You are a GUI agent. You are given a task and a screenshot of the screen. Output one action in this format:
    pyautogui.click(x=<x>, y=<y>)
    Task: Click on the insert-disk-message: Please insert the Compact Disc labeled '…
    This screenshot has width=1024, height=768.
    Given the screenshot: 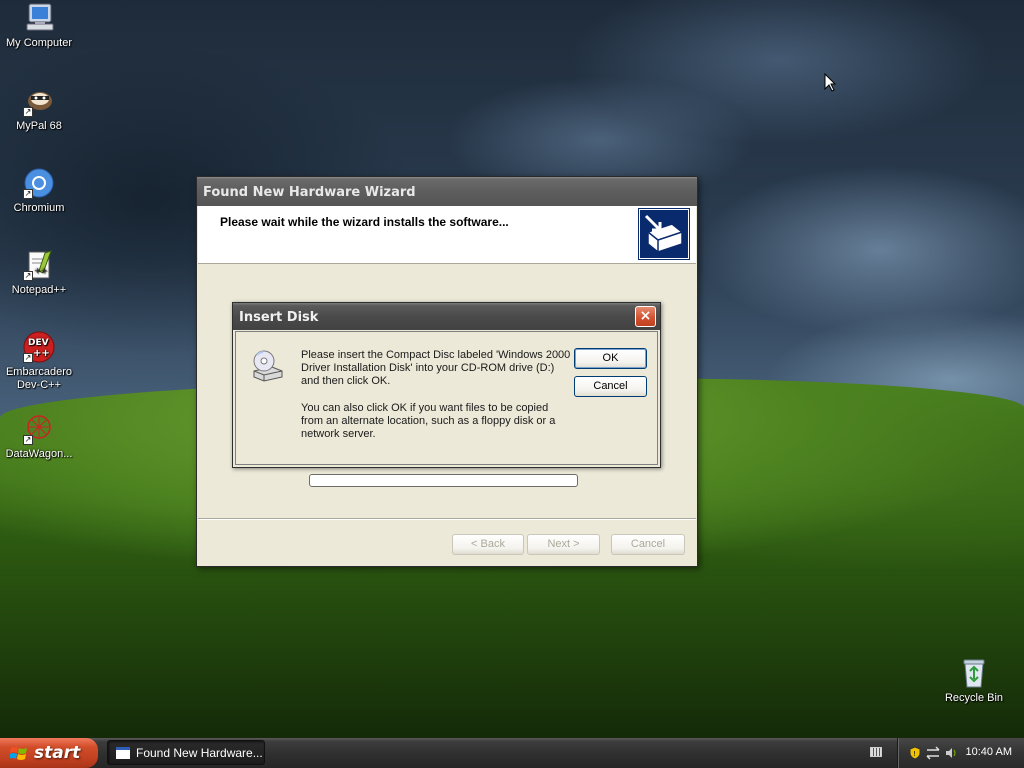 What is the action you would take?
    pyautogui.click(x=436, y=368)
    